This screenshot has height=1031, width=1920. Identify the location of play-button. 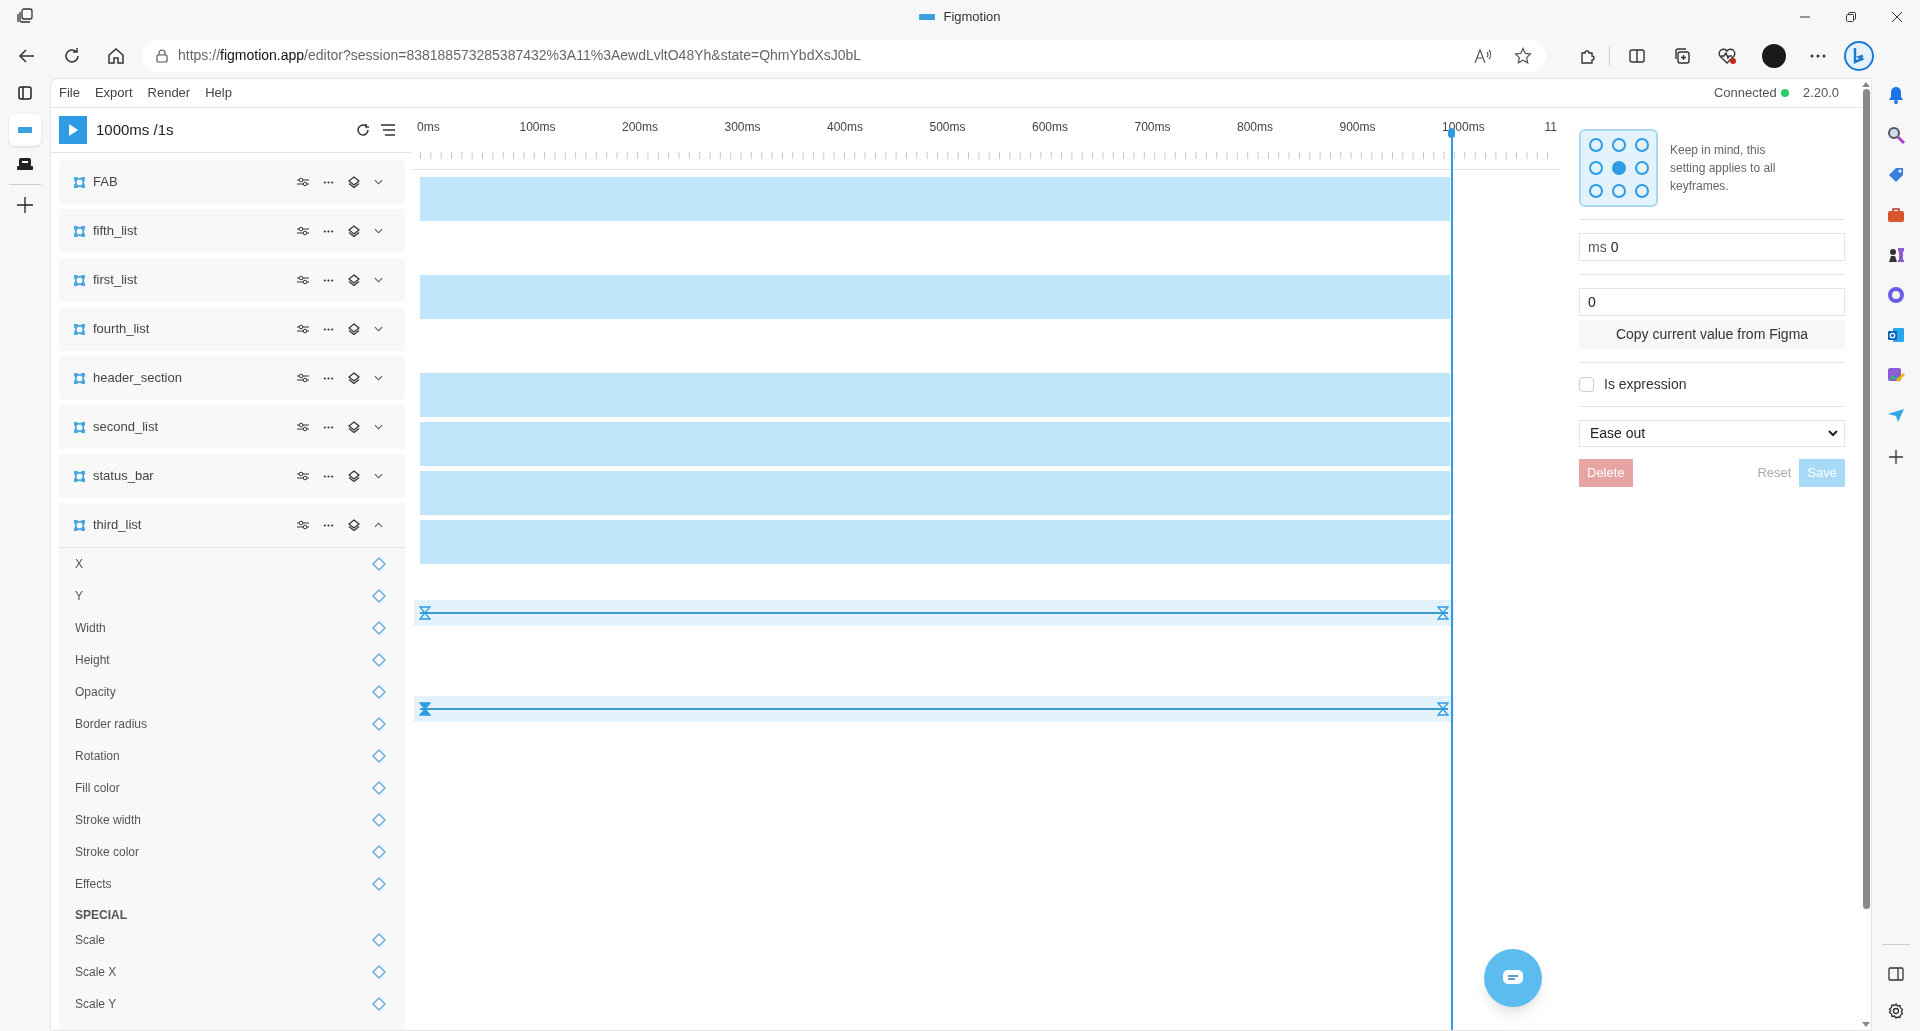
(73, 130).